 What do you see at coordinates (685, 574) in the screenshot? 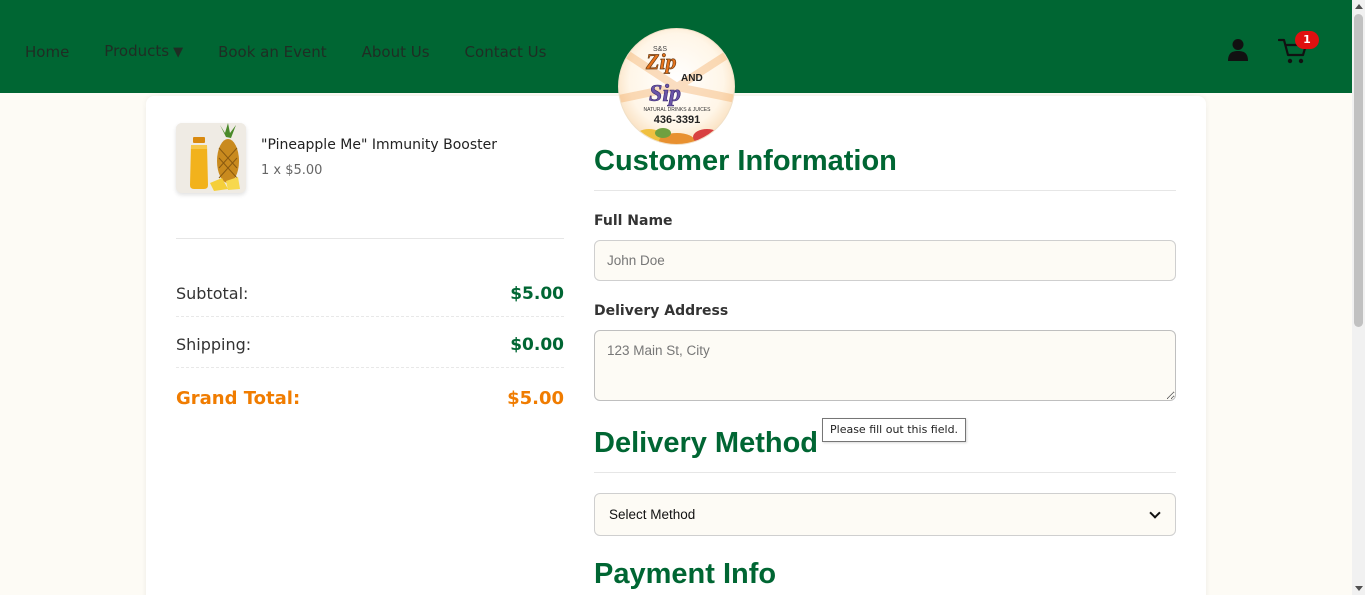
I see `payment-info-title: Payment Info` at bounding box center [685, 574].